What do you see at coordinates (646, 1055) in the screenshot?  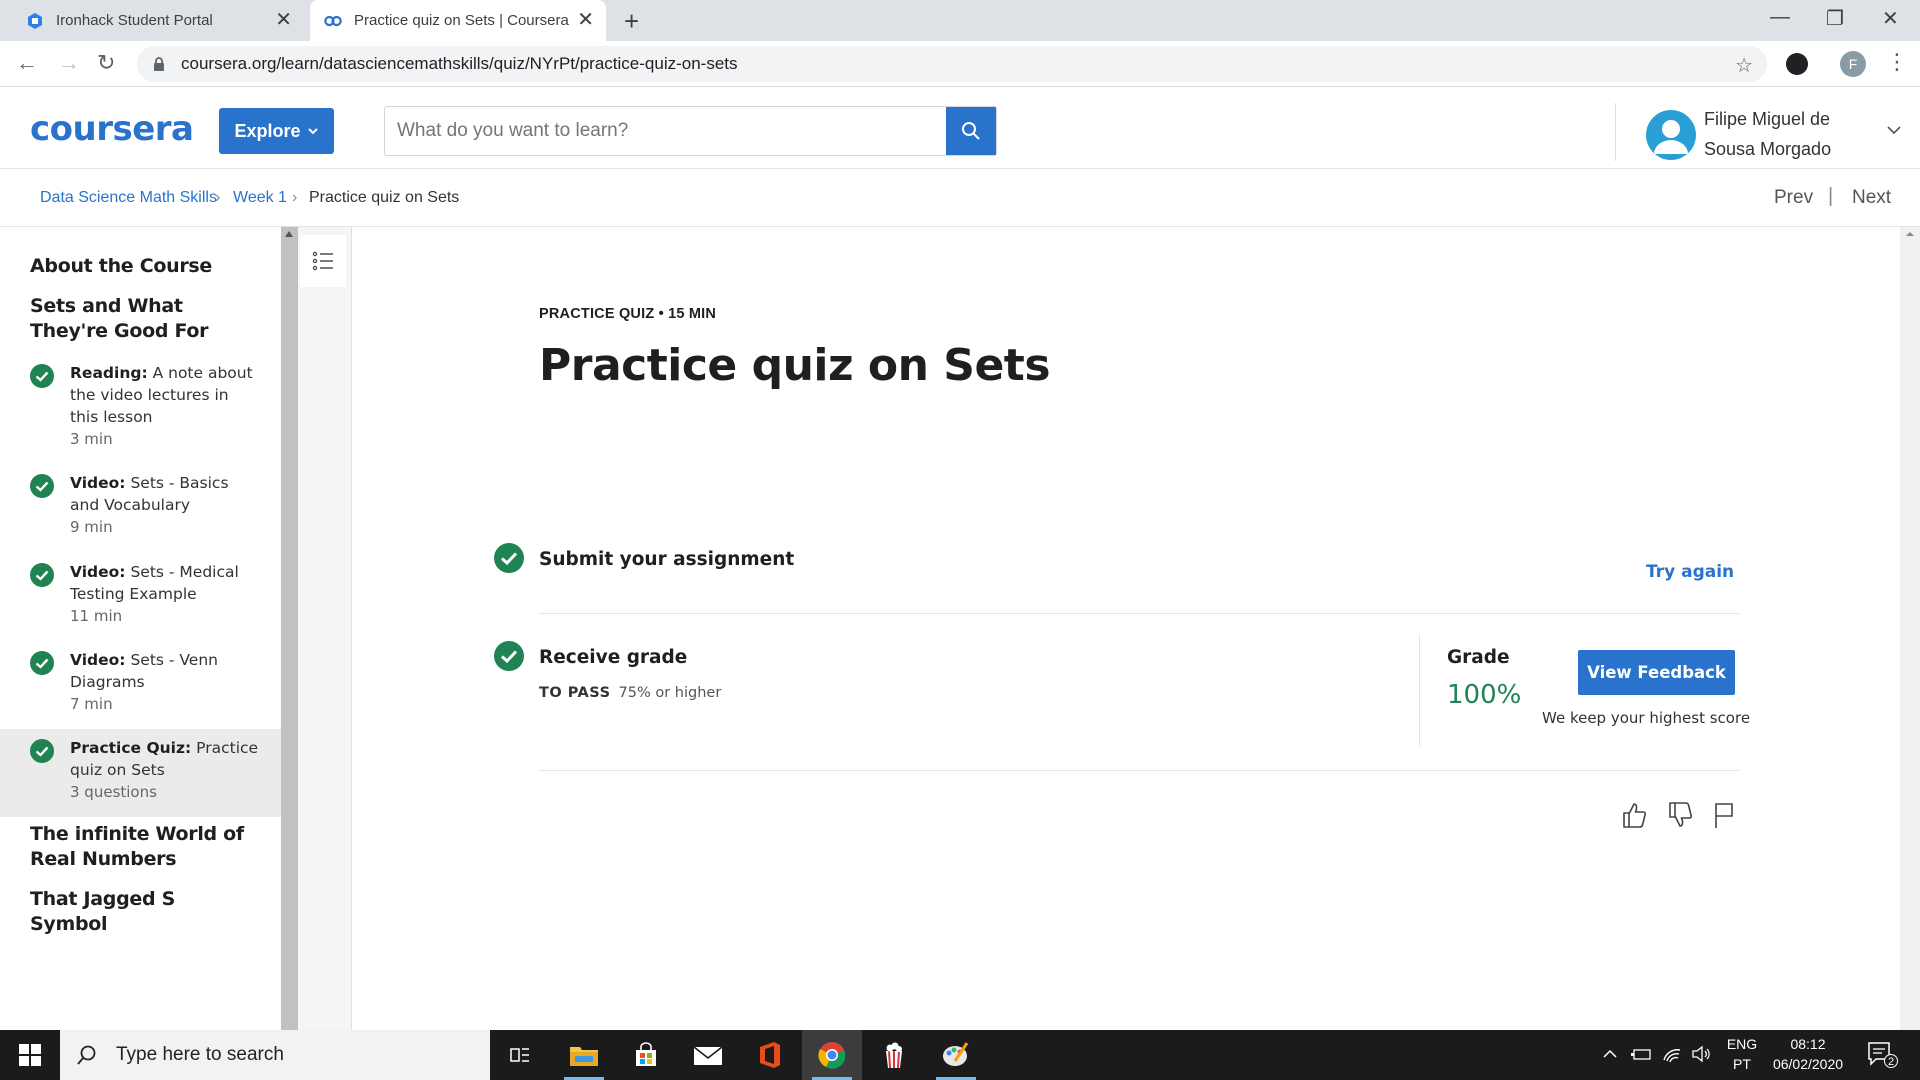 I see `microsoft-store-icon` at bounding box center [646, 1055].